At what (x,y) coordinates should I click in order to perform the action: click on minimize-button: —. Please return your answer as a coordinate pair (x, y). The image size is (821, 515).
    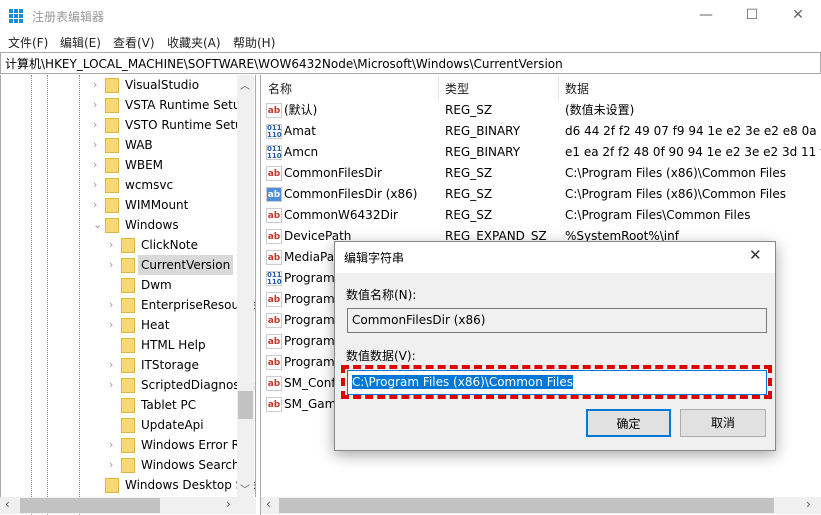
    Looking at the image, I should click on (706, 16).